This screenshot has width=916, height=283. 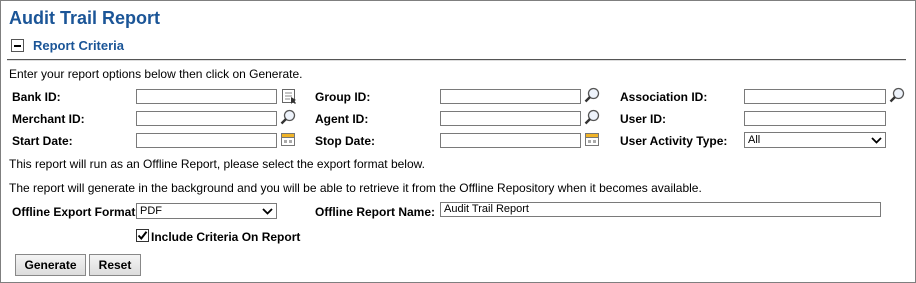 What do you see at coordinates (289, 96) in the screenshot?
I see `list-picker-icon` at bounding box center [289, 96].